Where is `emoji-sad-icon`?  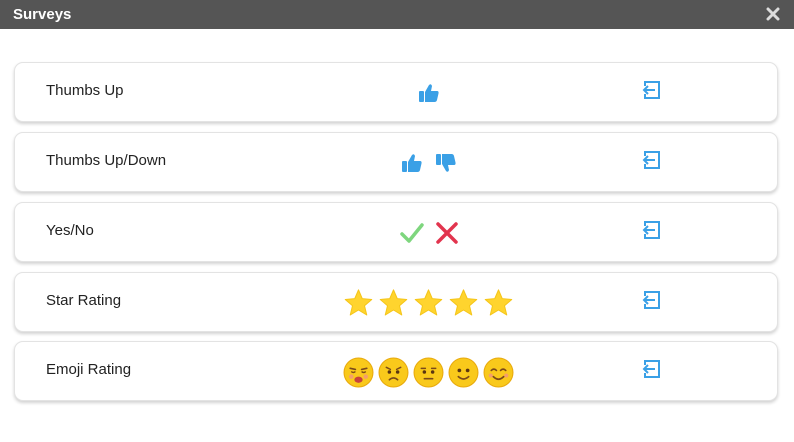 emoji-sad-icon is located at coordinates (393, 372).